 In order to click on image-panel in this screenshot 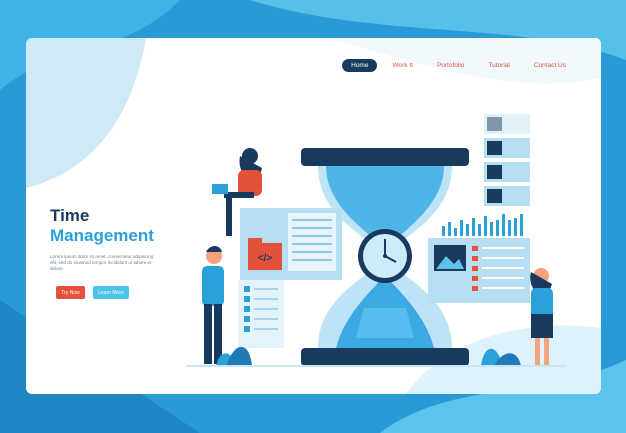, I will do `click(479, 270)`.